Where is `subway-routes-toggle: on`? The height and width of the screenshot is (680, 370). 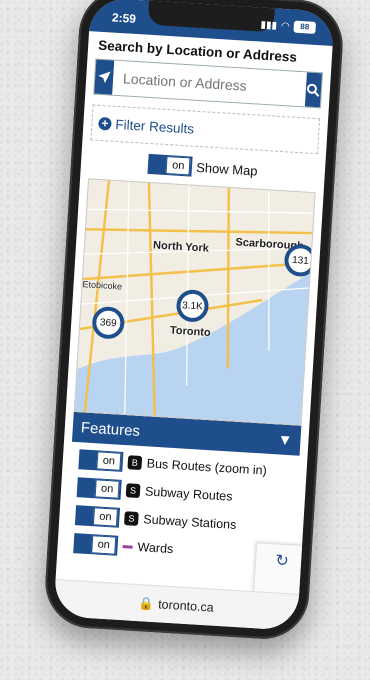
subway-routes-toggle: on is located at coordinates (99, 488).